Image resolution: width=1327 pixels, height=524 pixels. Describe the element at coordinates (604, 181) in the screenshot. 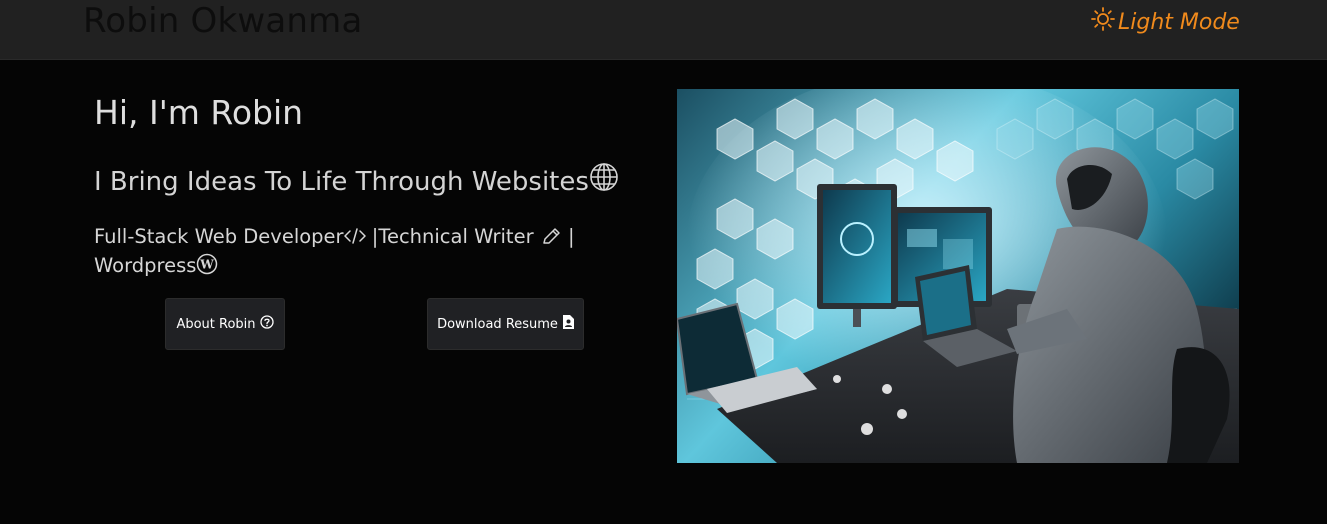

I see `globe-icon` at that location.